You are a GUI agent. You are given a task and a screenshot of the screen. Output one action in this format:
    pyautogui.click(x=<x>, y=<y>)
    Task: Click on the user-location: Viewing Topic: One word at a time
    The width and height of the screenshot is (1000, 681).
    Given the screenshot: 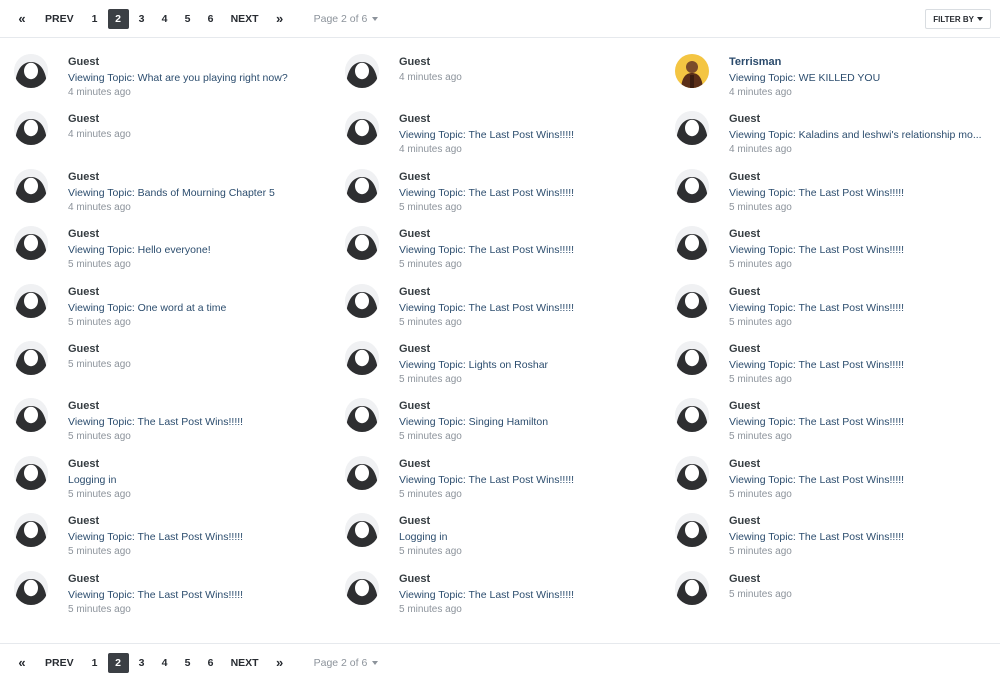 What is the action you would take?
    pyautogui.click(x=147, y=308)
    